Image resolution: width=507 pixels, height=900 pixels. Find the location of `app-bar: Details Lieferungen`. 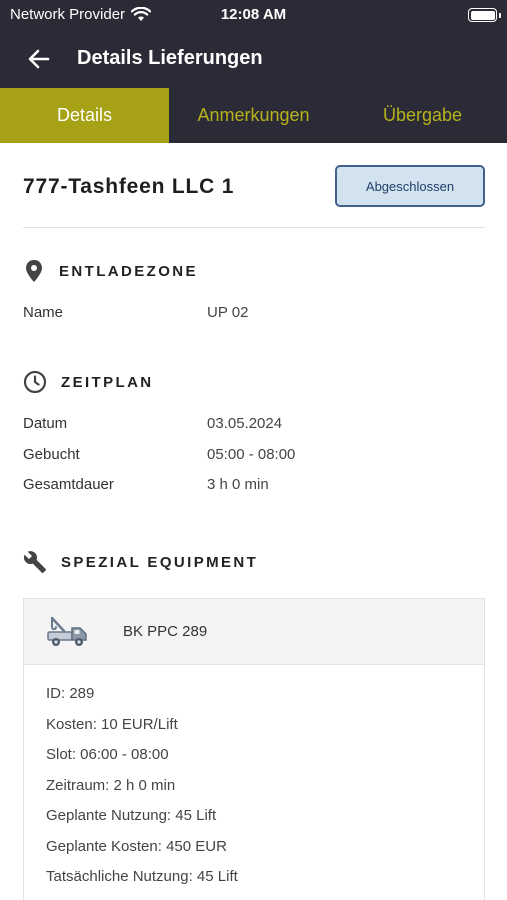

app-bar: Details Lieferungen is located at coordinates (253, 59).